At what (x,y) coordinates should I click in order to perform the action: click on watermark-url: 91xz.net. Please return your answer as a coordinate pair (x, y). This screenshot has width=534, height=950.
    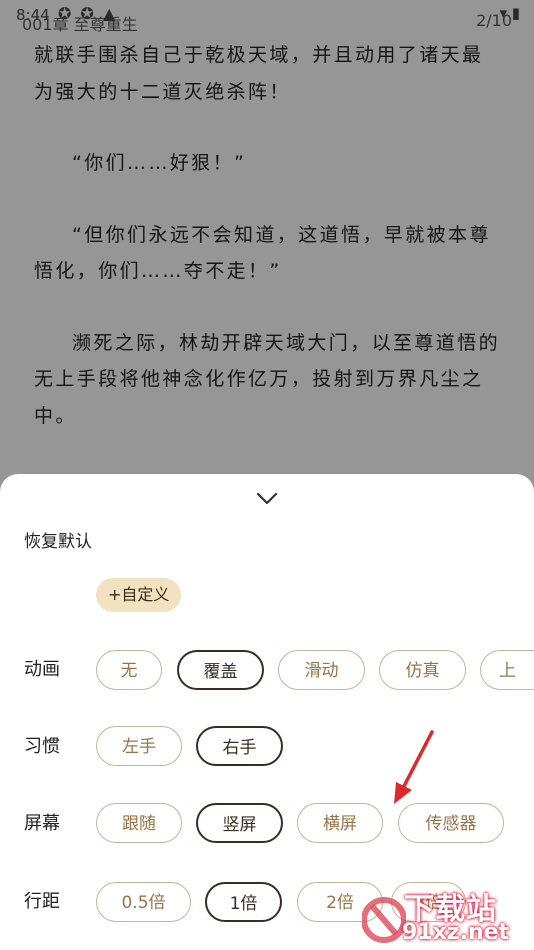
    Looking at the image, I should click on (456, 932).